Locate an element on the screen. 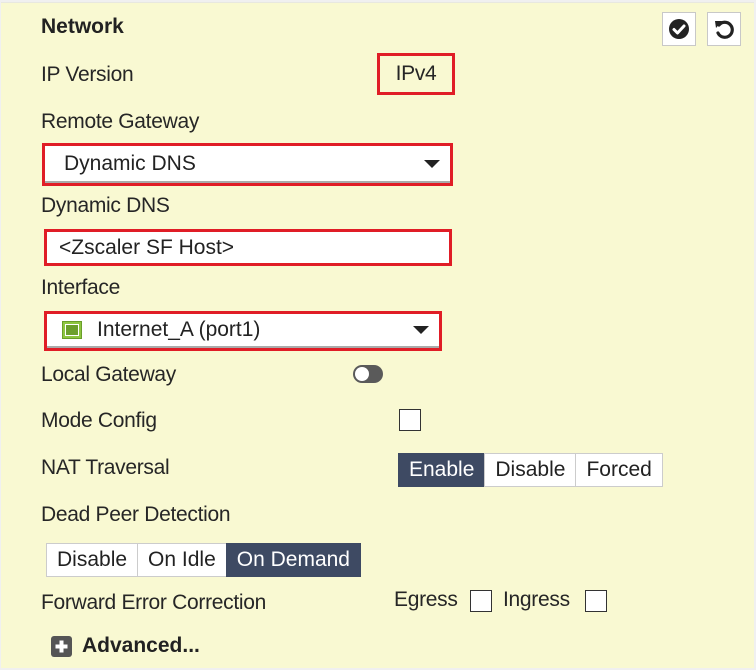 The width and height of the screenshot is (756, 670). fec-egress-label: Egress is located at coordinates (426, 599).